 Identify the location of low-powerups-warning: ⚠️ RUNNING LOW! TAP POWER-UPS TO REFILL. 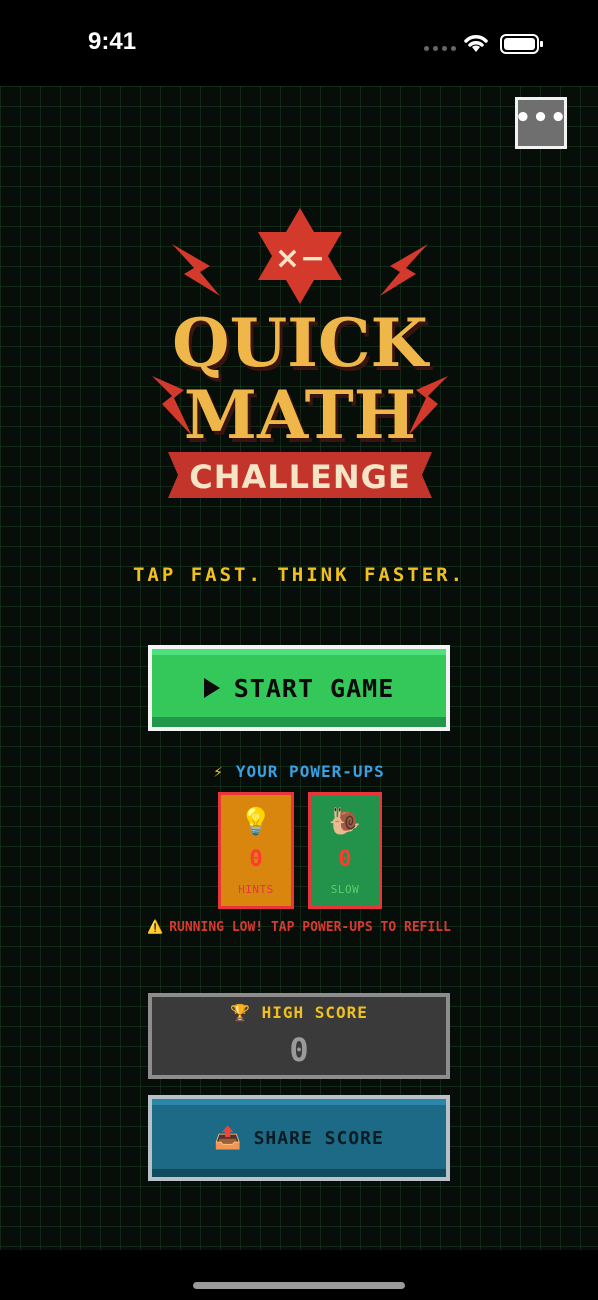
(299, 927).